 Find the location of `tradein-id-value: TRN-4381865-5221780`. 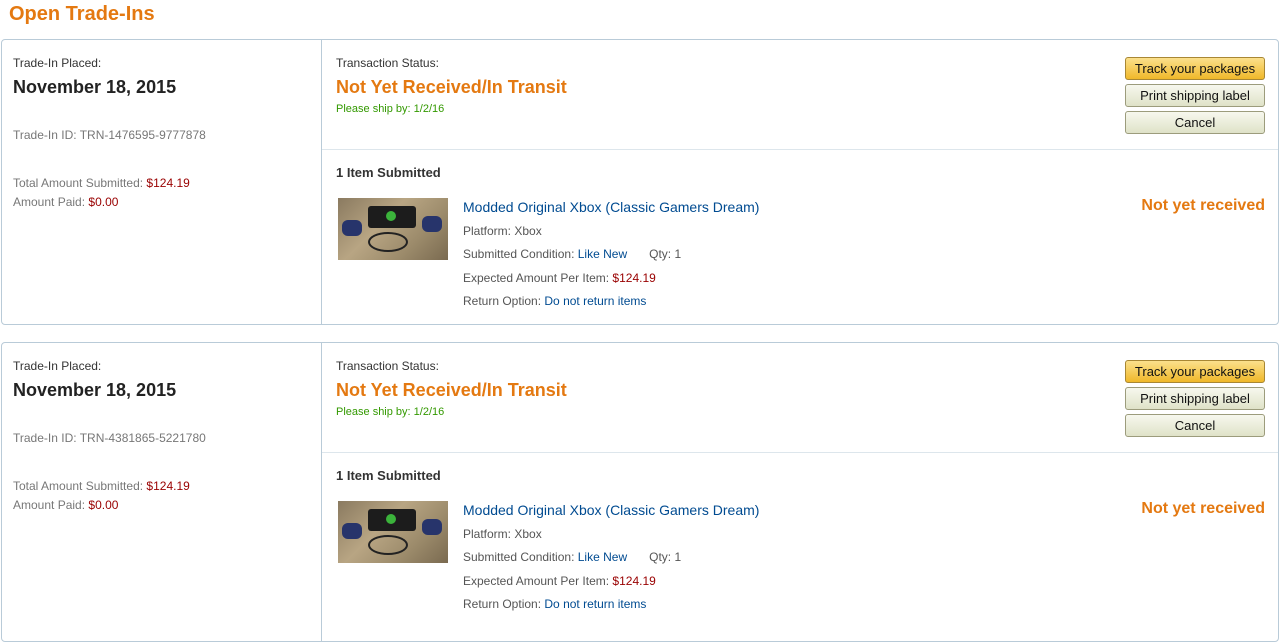

tradein-id-value: TRN-4381865-5221780 is located at coordinates (142, 438).